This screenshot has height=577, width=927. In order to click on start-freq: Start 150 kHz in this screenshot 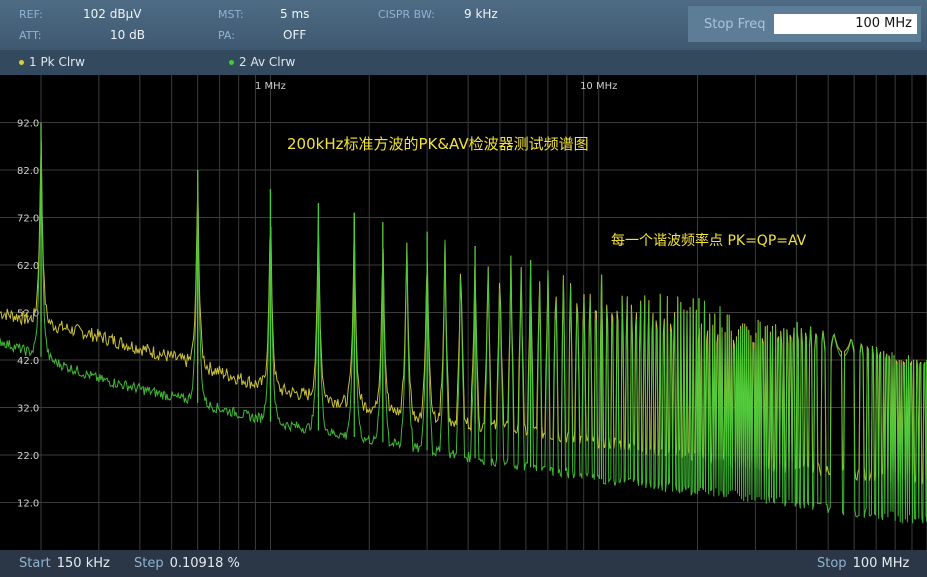, I will do `click(64, 563)`.